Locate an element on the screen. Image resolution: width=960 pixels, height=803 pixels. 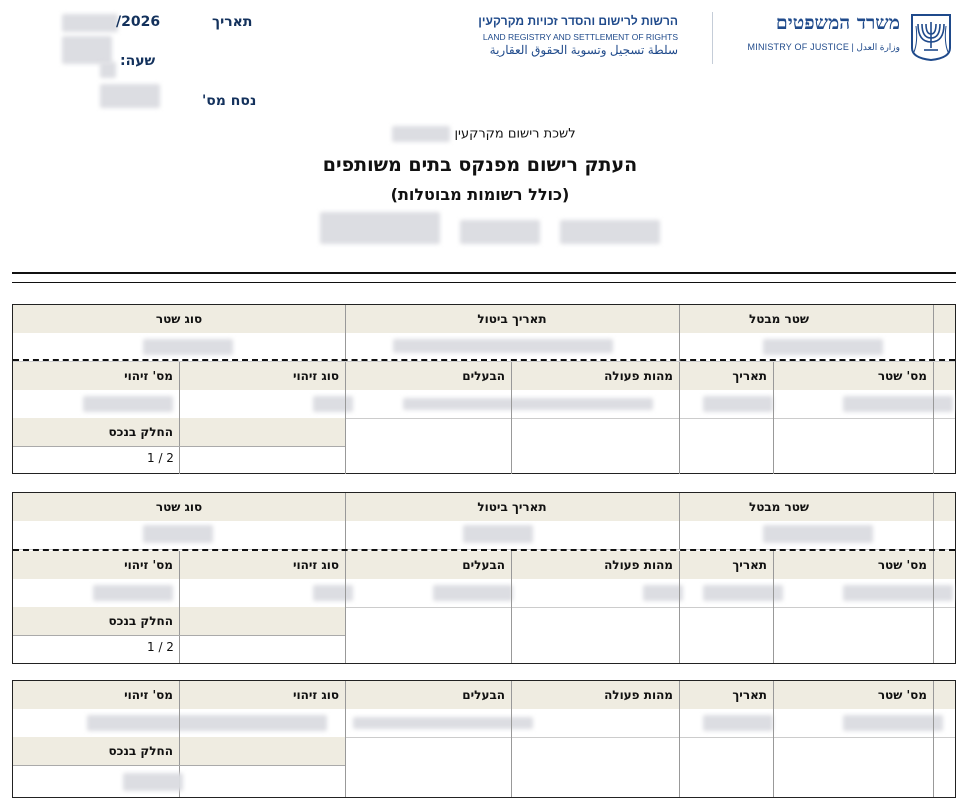
document-title: העתק רישום מפנקס בתים משותפים is located at coordinates (480, 165).